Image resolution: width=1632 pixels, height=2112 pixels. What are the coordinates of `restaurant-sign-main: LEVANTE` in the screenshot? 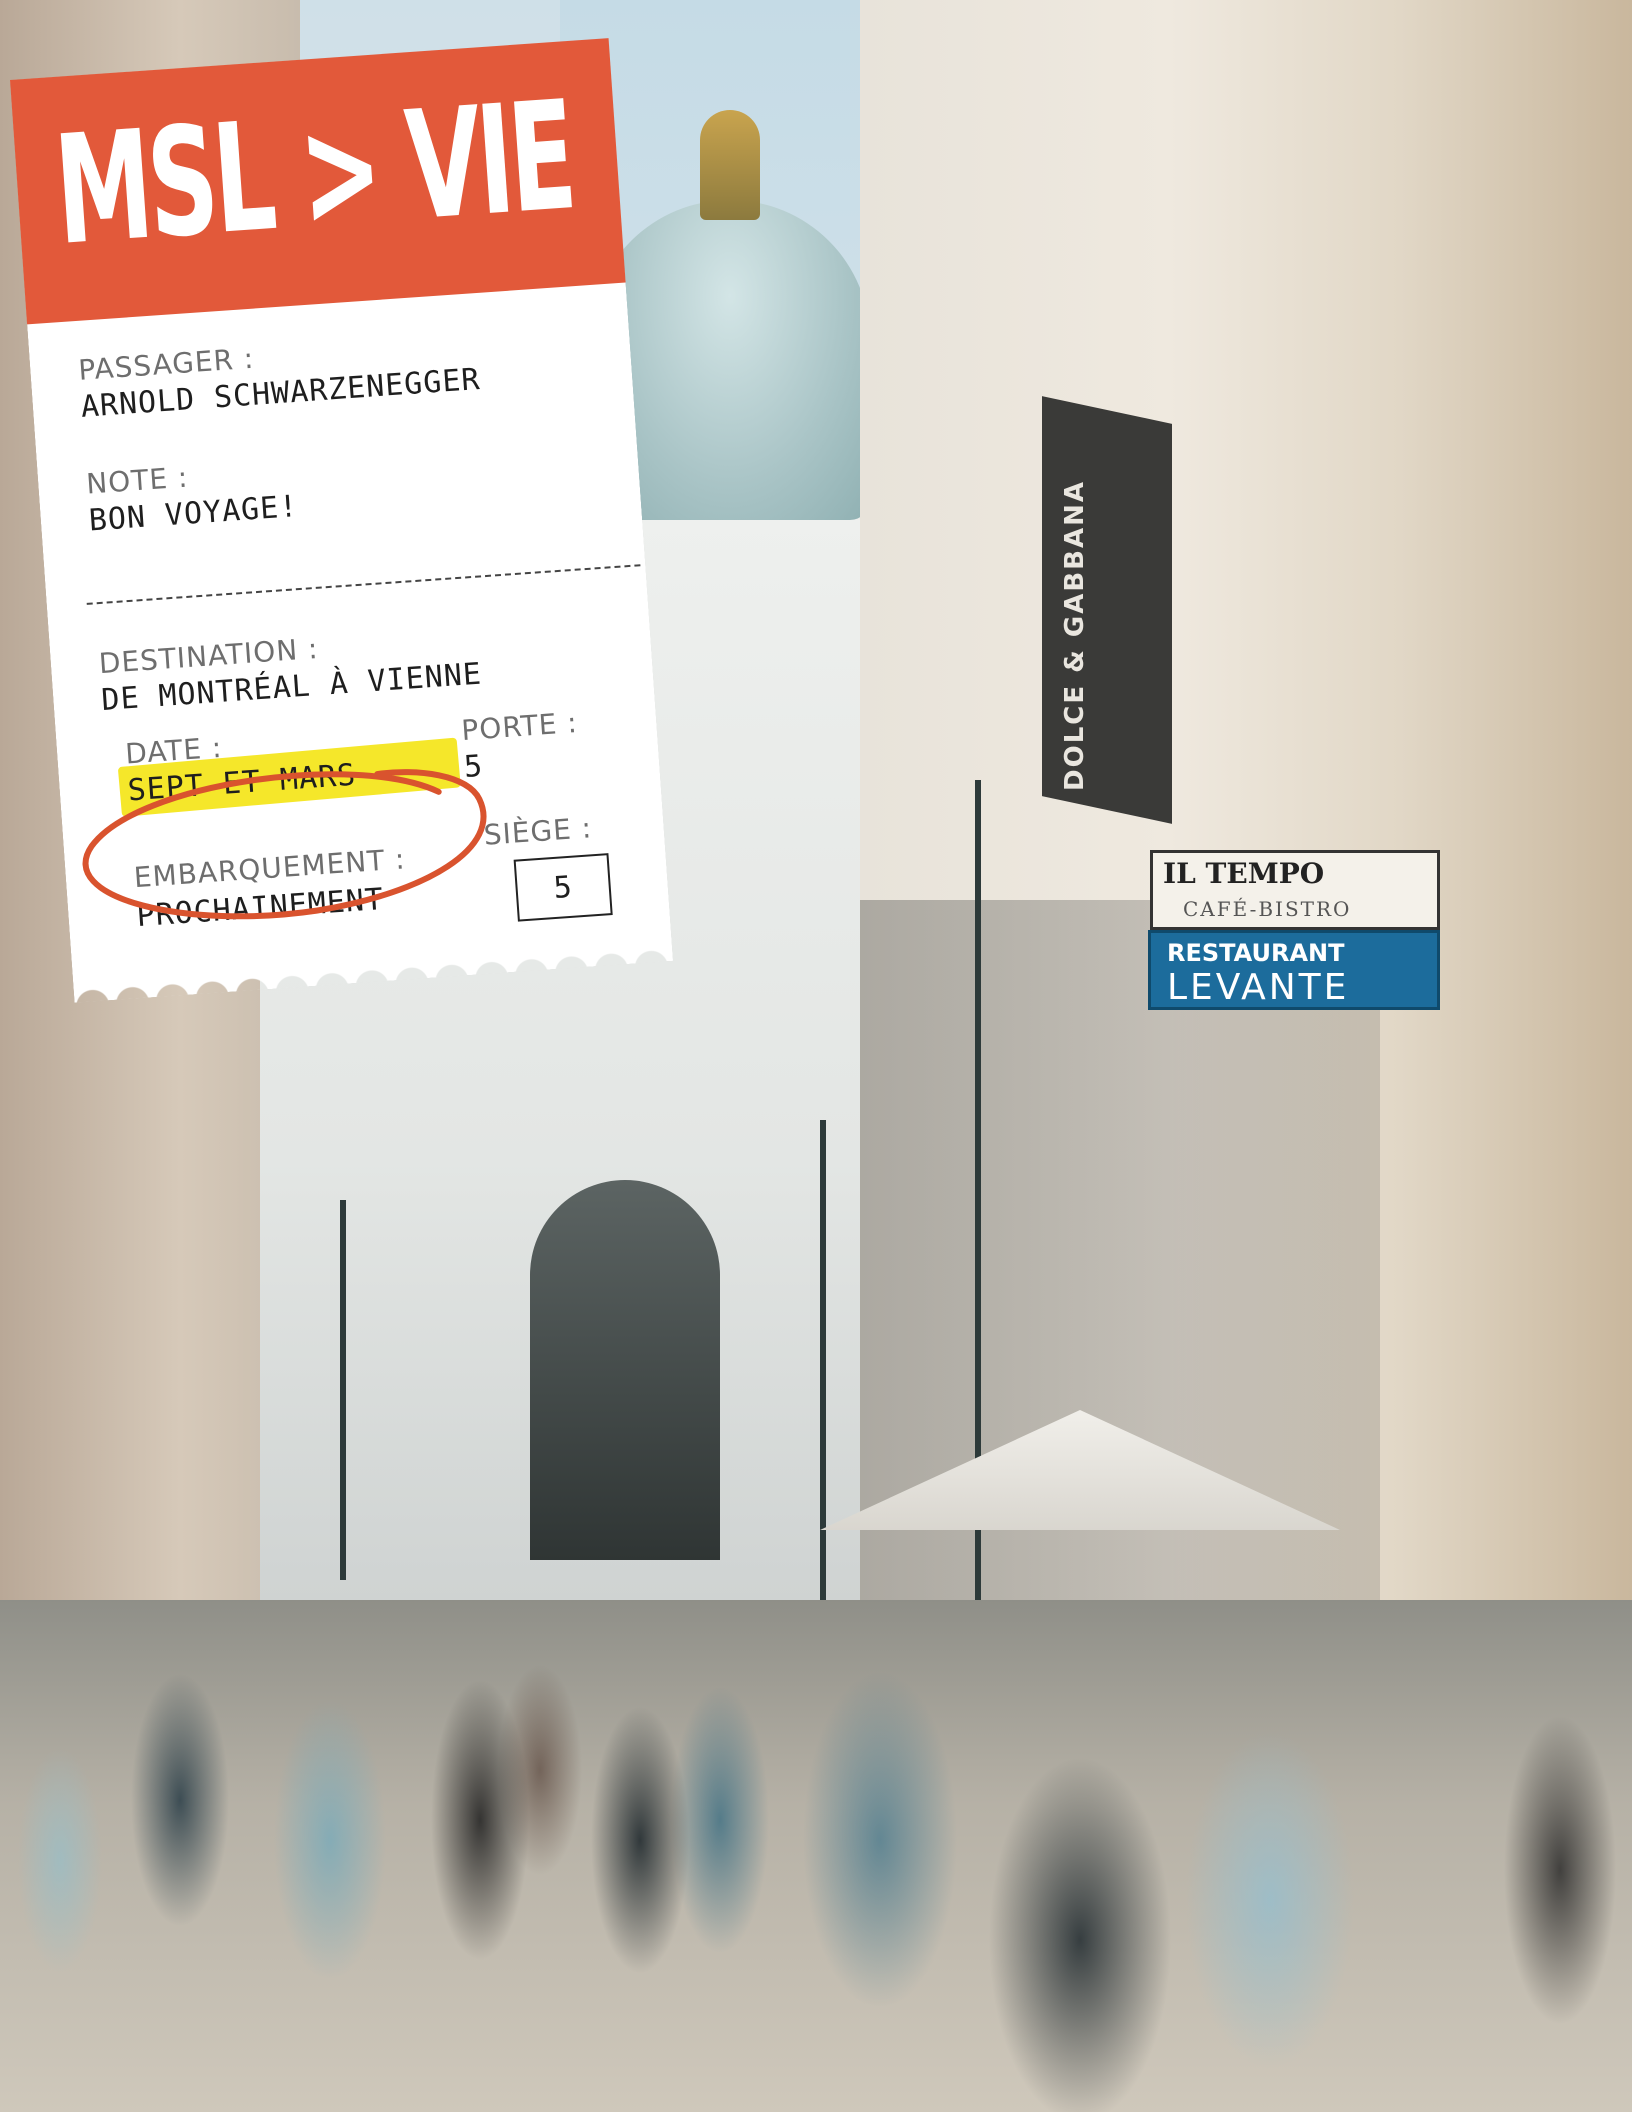 It's located at (1258, 987).